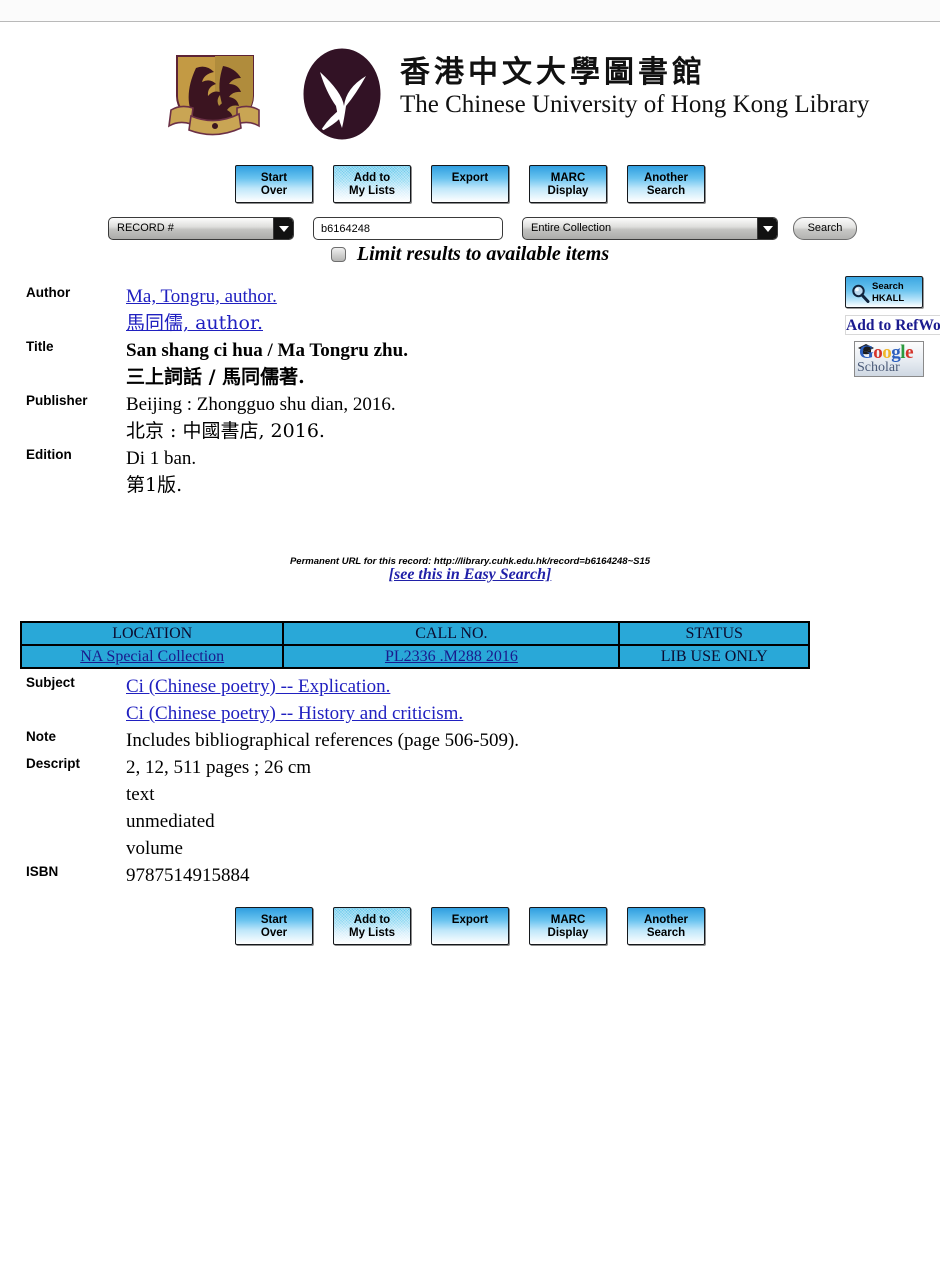  I want to click on limit-available-label: Limit results to available items, so click(483, 254).